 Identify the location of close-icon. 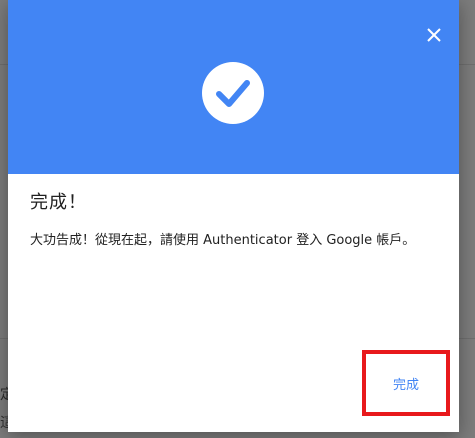
(434, 35).